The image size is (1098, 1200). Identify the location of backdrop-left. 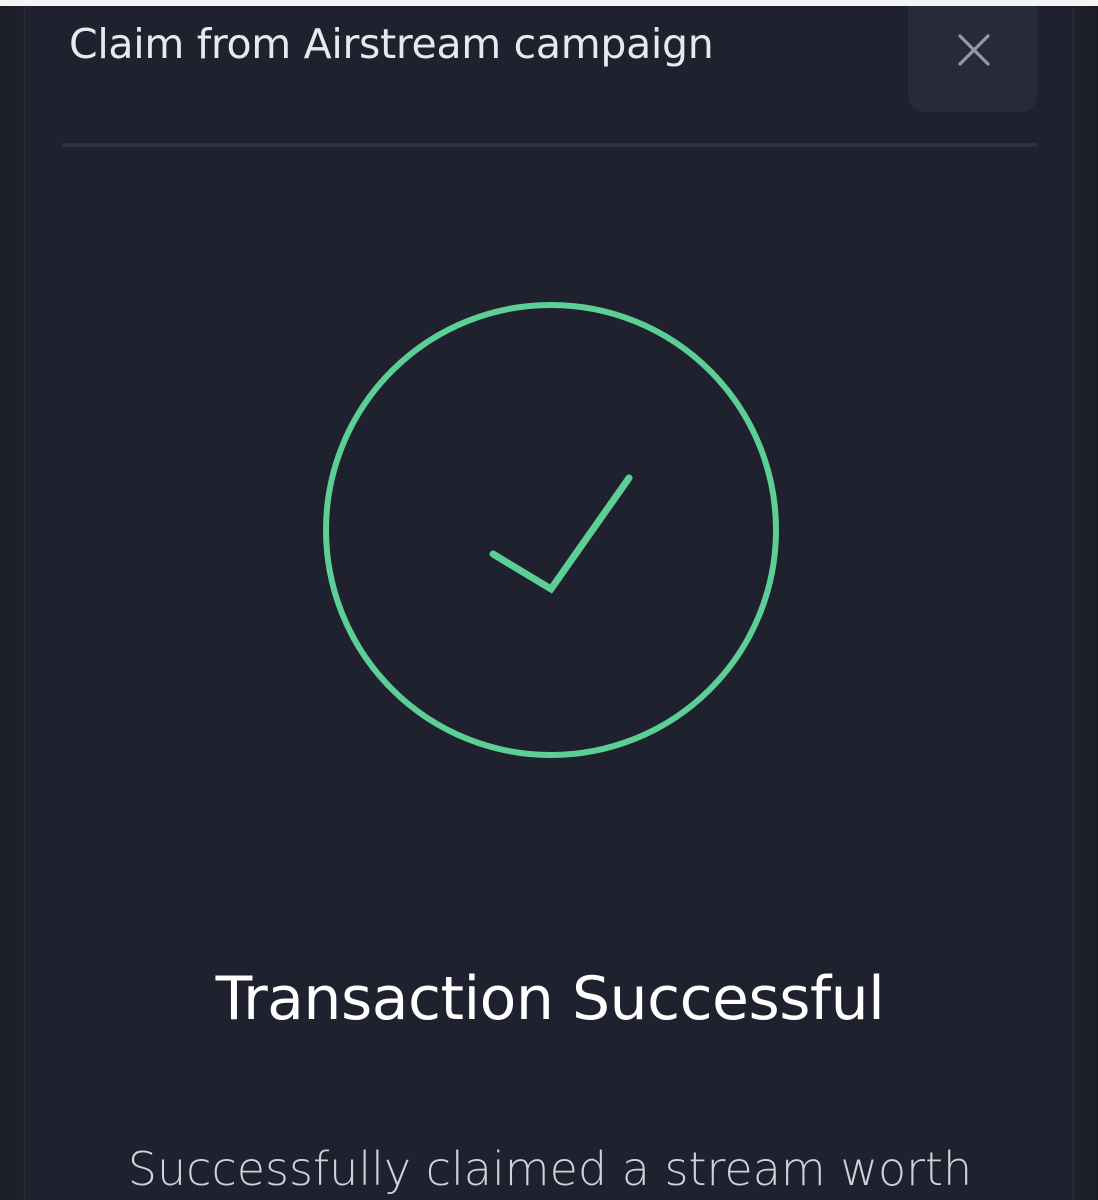
(12, 603).